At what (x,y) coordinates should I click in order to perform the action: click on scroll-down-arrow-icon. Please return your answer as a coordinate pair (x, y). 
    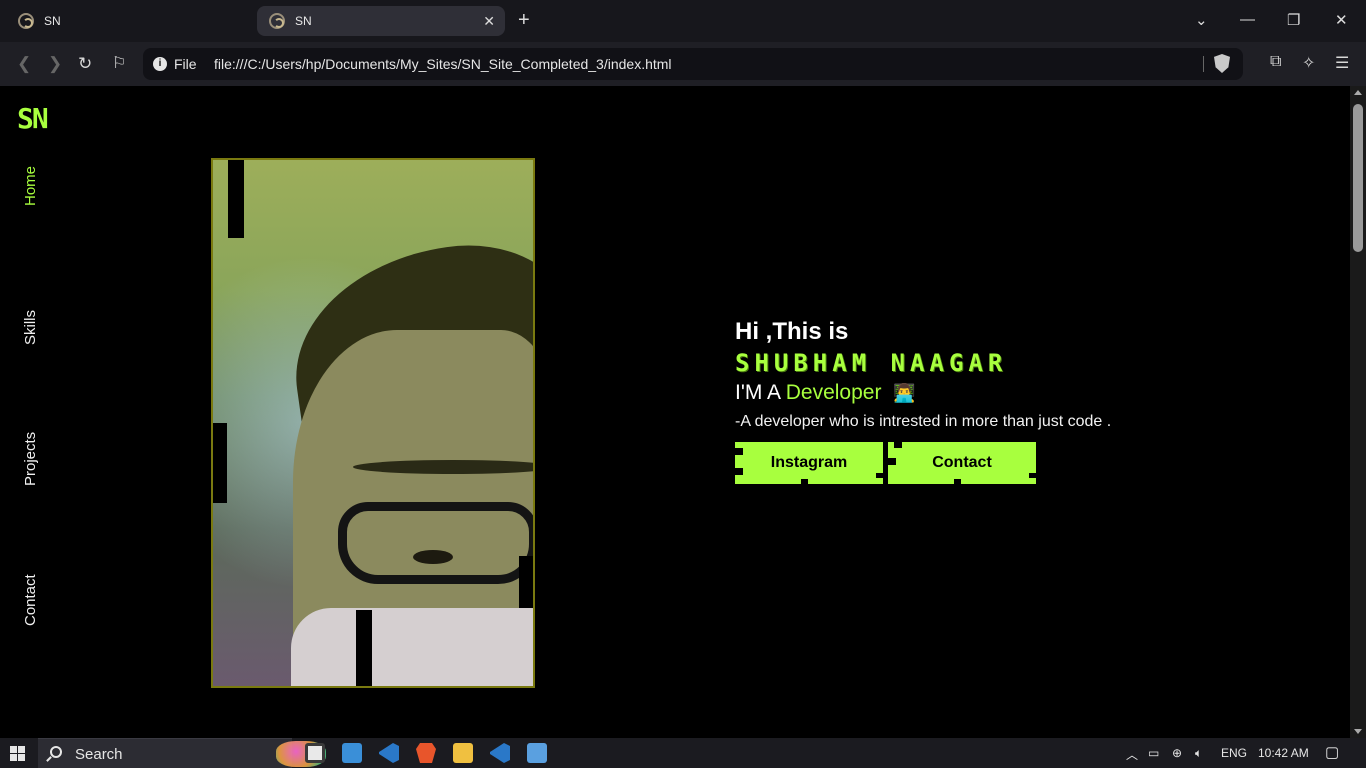
    Looking at the image, I should click on (1358, 731).